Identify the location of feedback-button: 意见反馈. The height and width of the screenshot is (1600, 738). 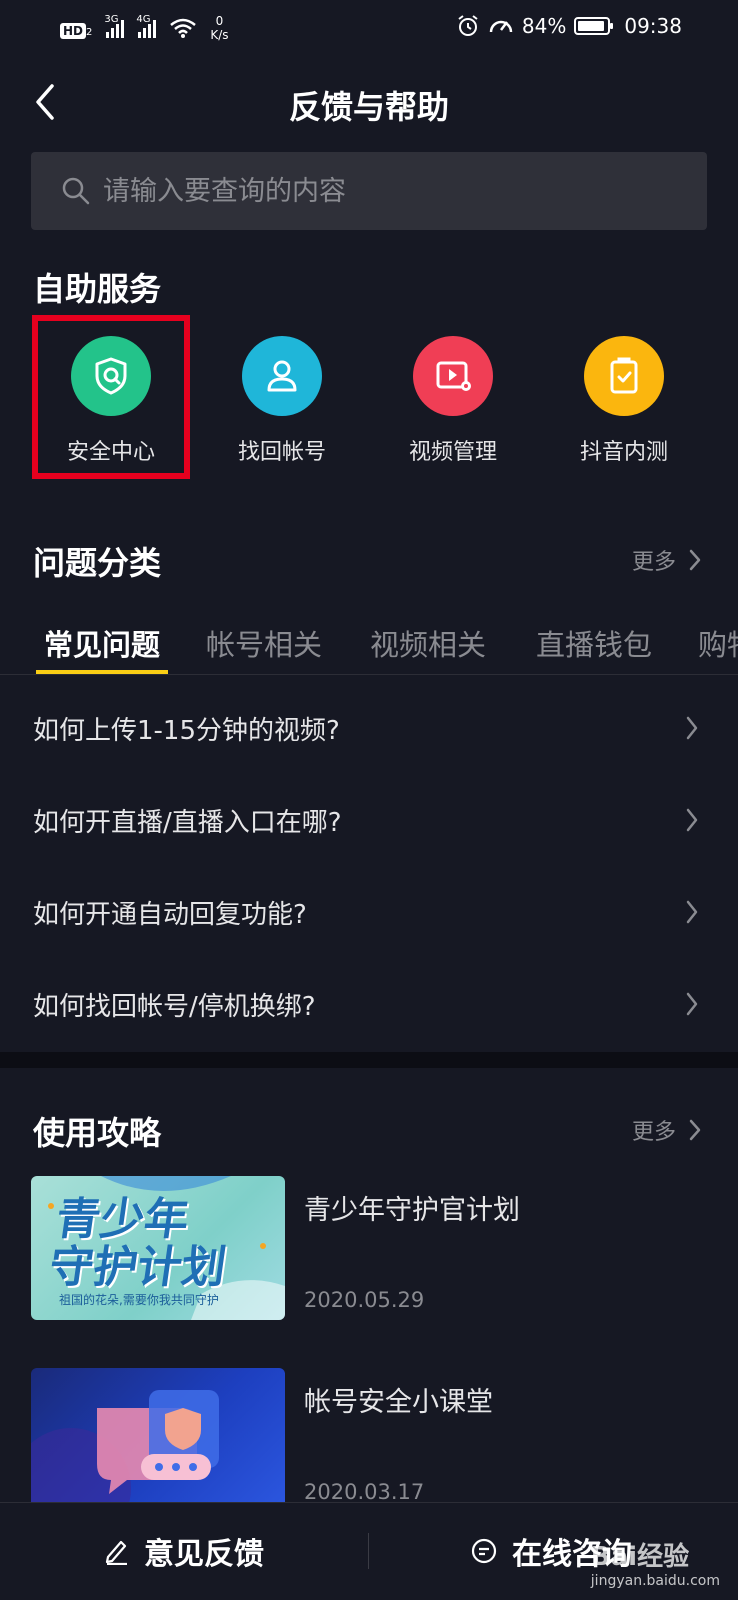
(184, 1551).